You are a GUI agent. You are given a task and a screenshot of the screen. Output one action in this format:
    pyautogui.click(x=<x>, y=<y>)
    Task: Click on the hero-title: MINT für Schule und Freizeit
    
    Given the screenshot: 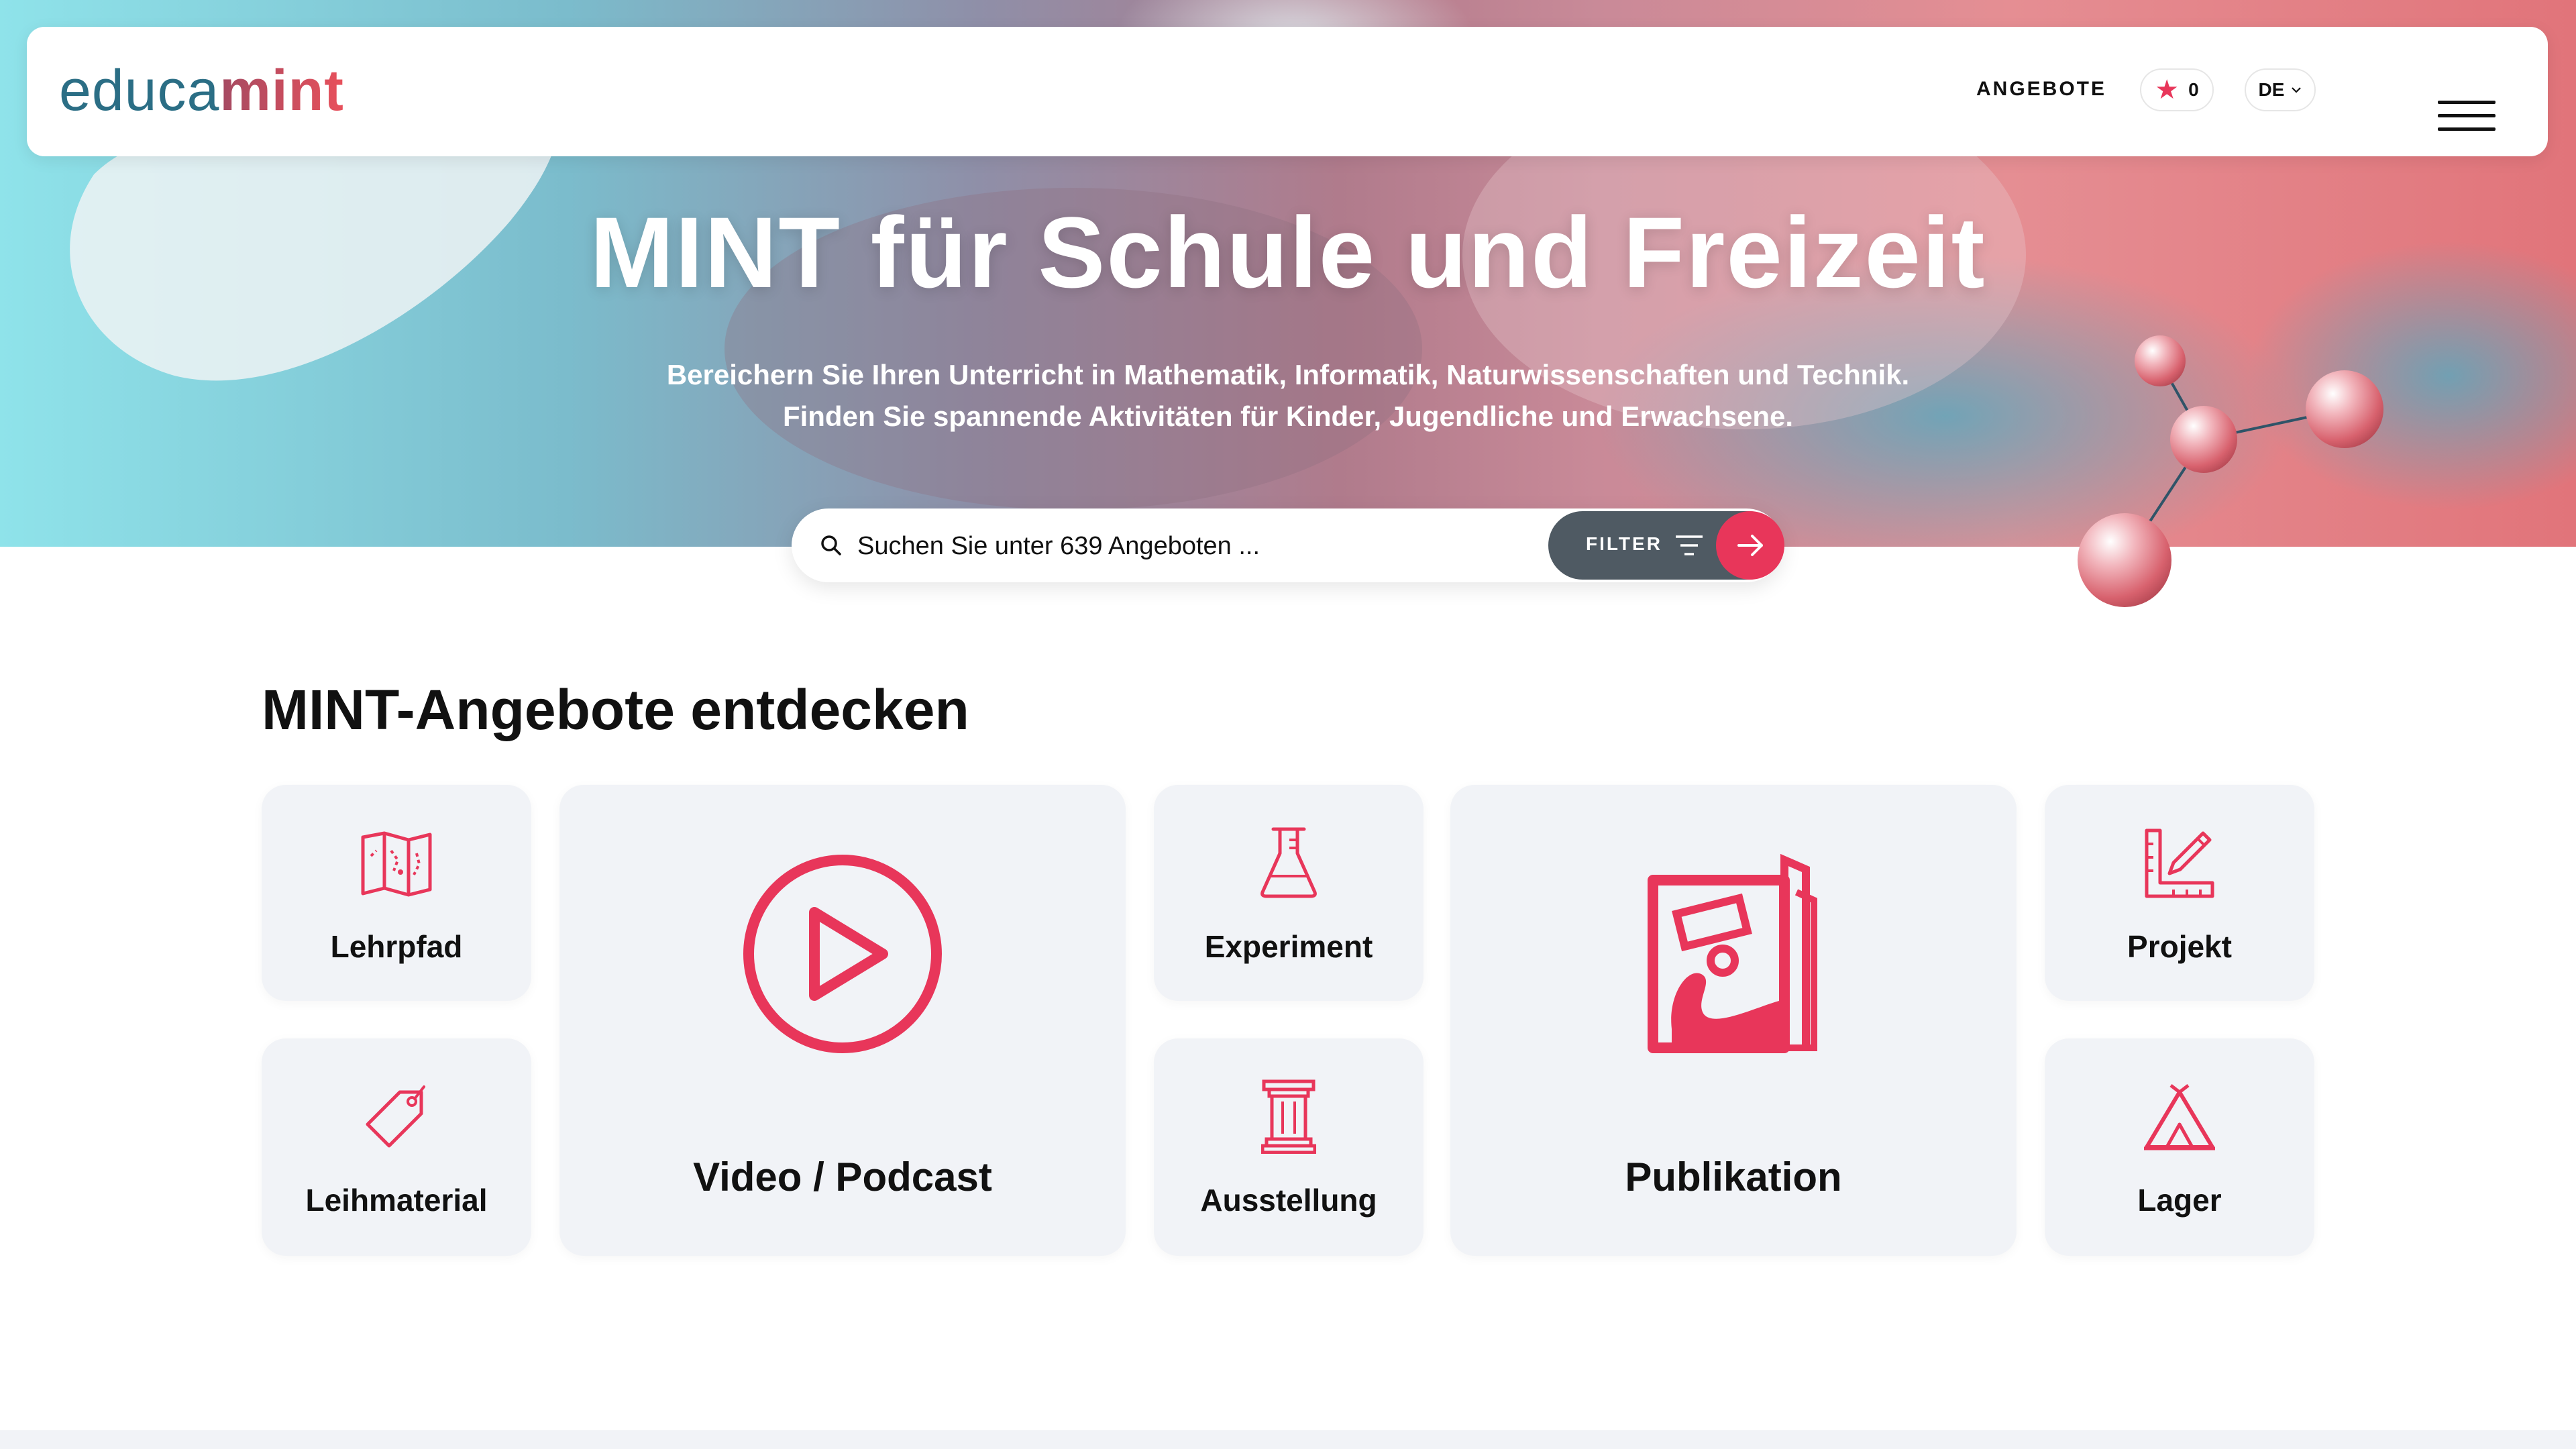 What is the action you would take?
    pyautogui.click(x=1288, y=252)
    